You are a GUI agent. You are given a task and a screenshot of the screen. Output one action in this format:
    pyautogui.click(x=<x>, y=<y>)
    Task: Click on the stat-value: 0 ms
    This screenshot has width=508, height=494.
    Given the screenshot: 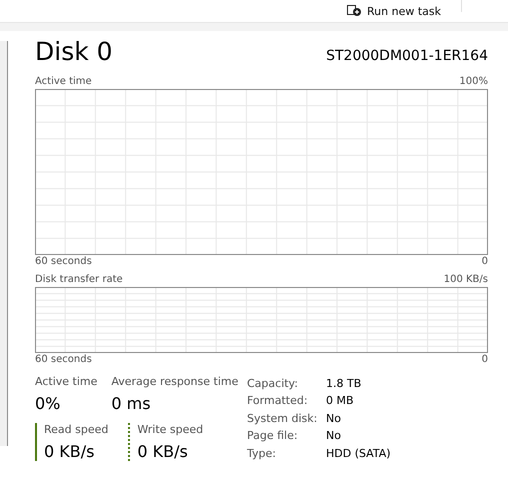 What is the action you would take?
    pyautogui.click(x=131, y=403)
    